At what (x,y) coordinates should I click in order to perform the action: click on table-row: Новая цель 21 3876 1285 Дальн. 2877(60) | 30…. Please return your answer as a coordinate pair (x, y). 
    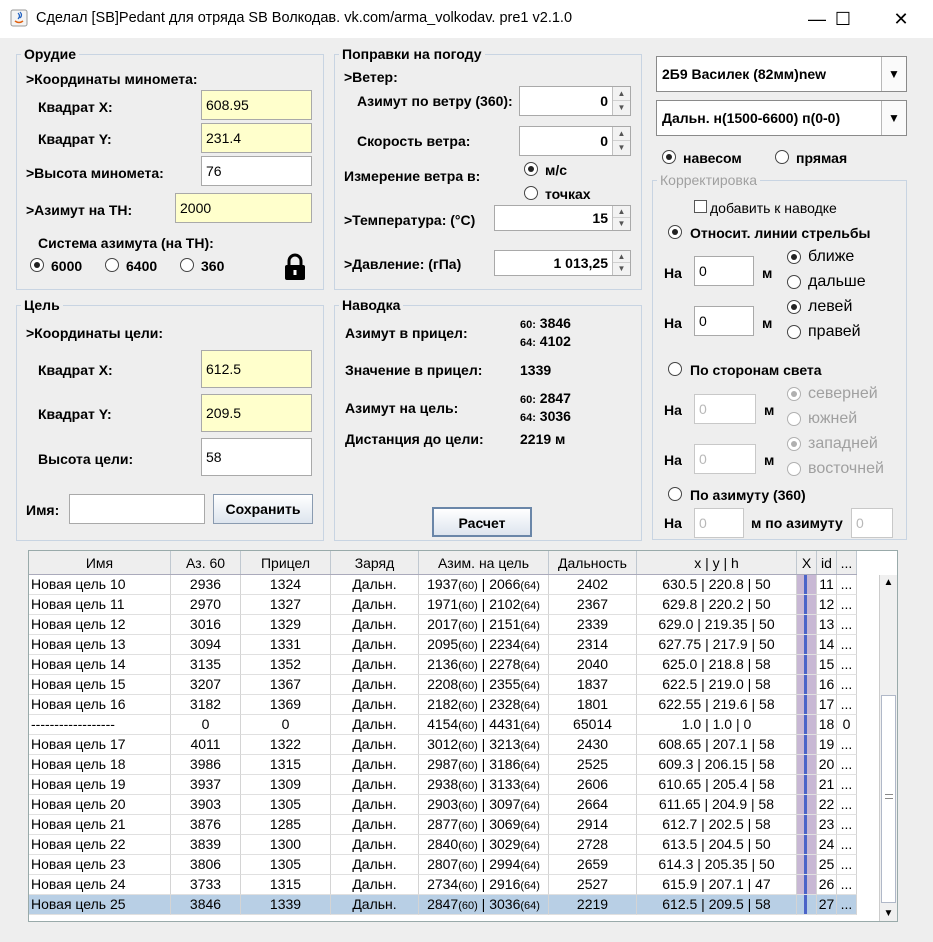
    Looking at the image, I should click on (443, 825).